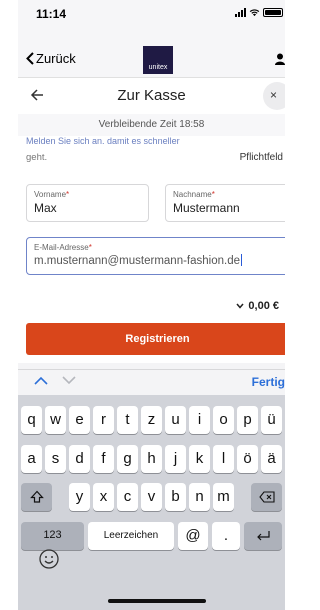 Image resolution: width=320 pixels, height=610 pixels. Describe the element at coordinates (31, 420) in the screenshot. I see `key-q: q` at that location.